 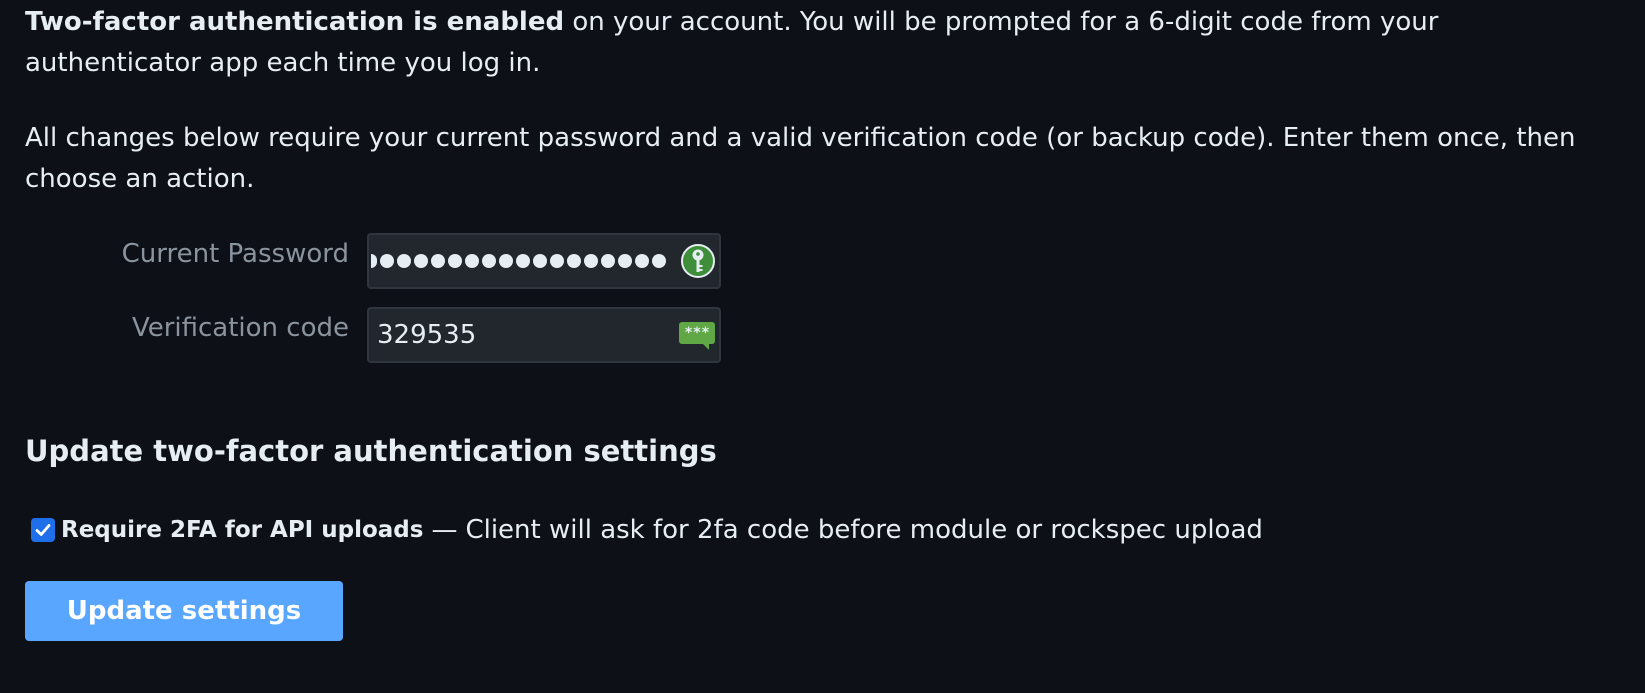 What do you see at coordinates (242, 530) in the screenshot?
I see `require-2fa-api-label: Require 2FA for API uploads` at bounding box center [242, 530].